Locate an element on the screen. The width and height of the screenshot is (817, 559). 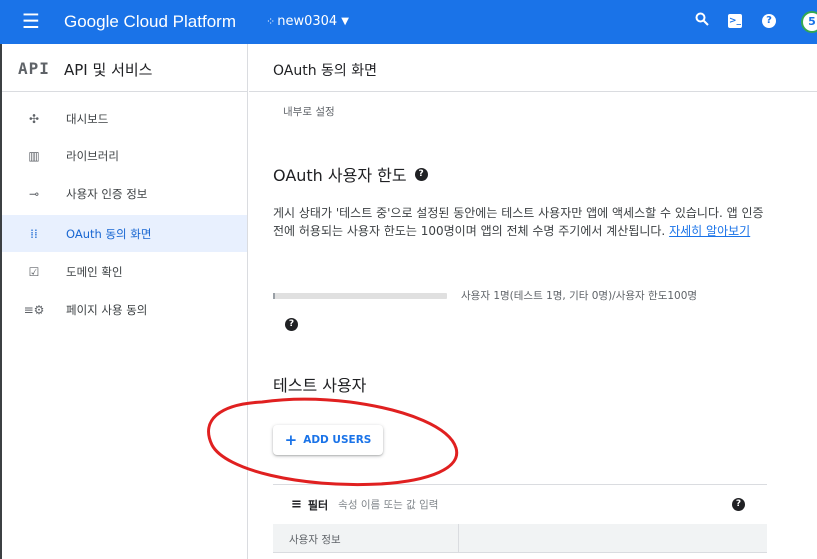
user-type-value: 내부로 설정 is located at coordinates (309, 112).